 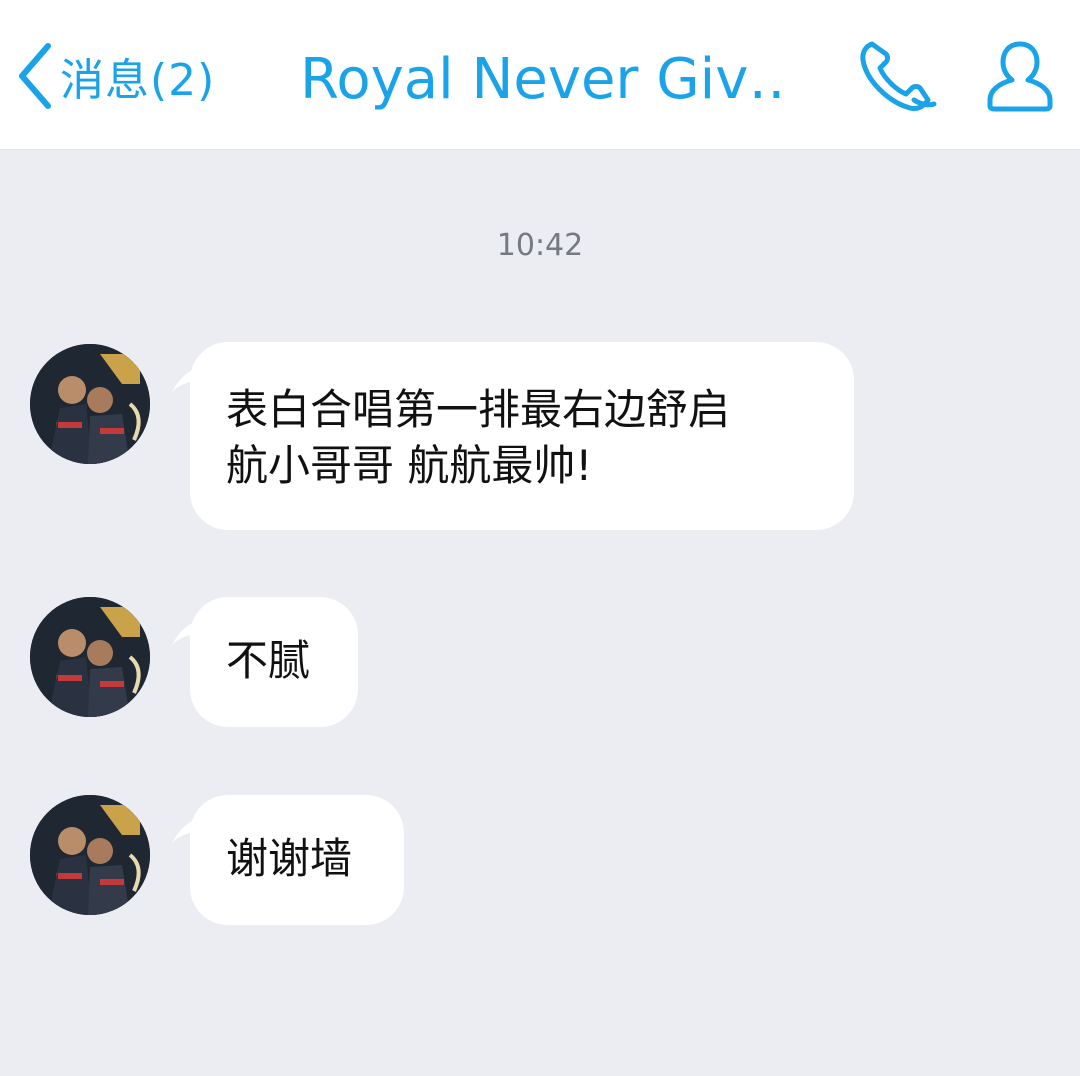 I want to click on message-bubble: 不腻, so click(x=274, y=662).